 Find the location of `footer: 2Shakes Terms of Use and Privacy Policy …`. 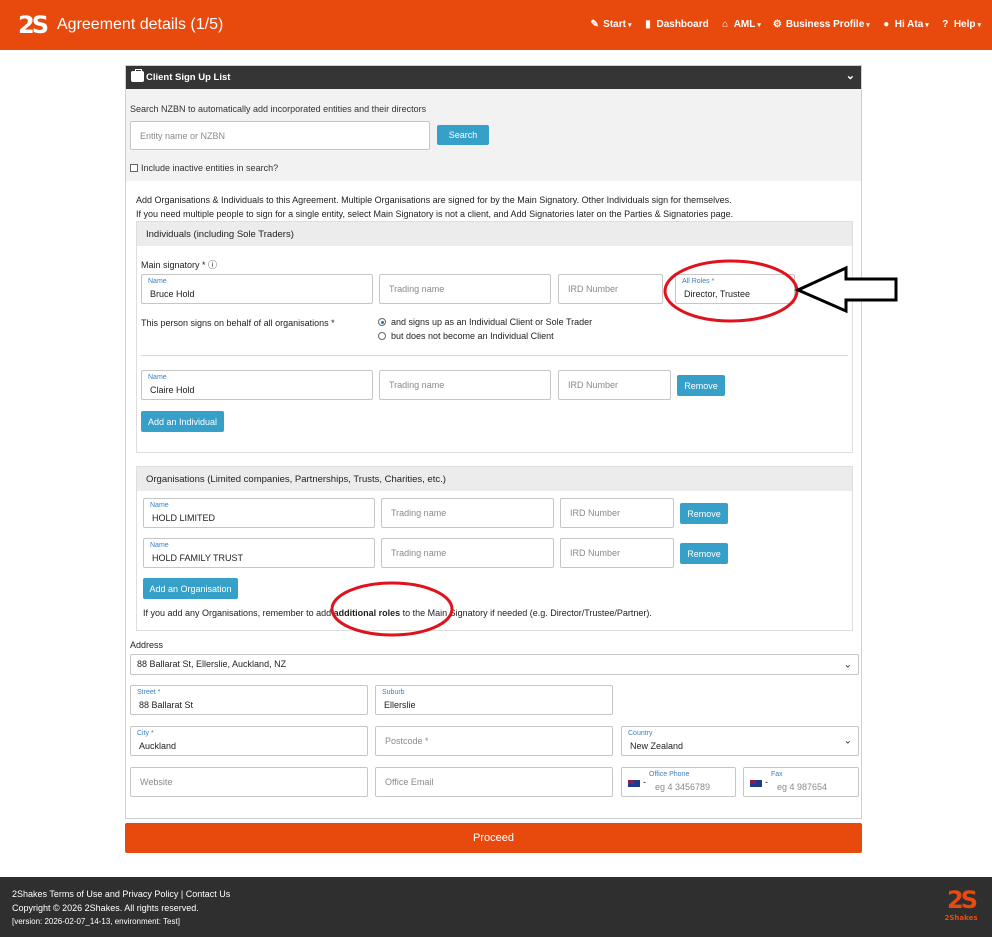

footer: 2Shakes Terms of Use and Privacy Policy … is located at coordinates (496, 907).